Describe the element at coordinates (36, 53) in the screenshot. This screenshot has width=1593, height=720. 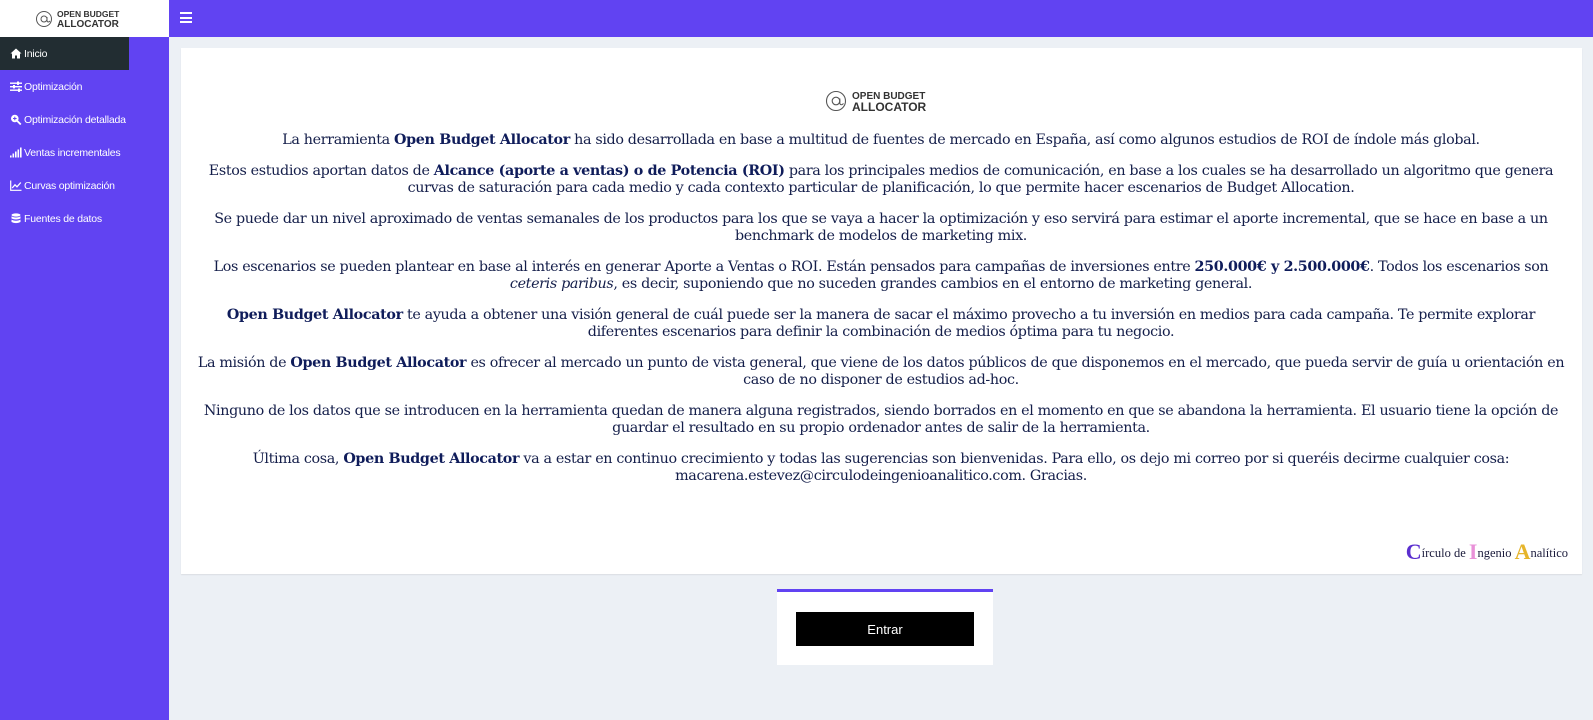
I see `sidebar-item-label: Inicio` at that location.